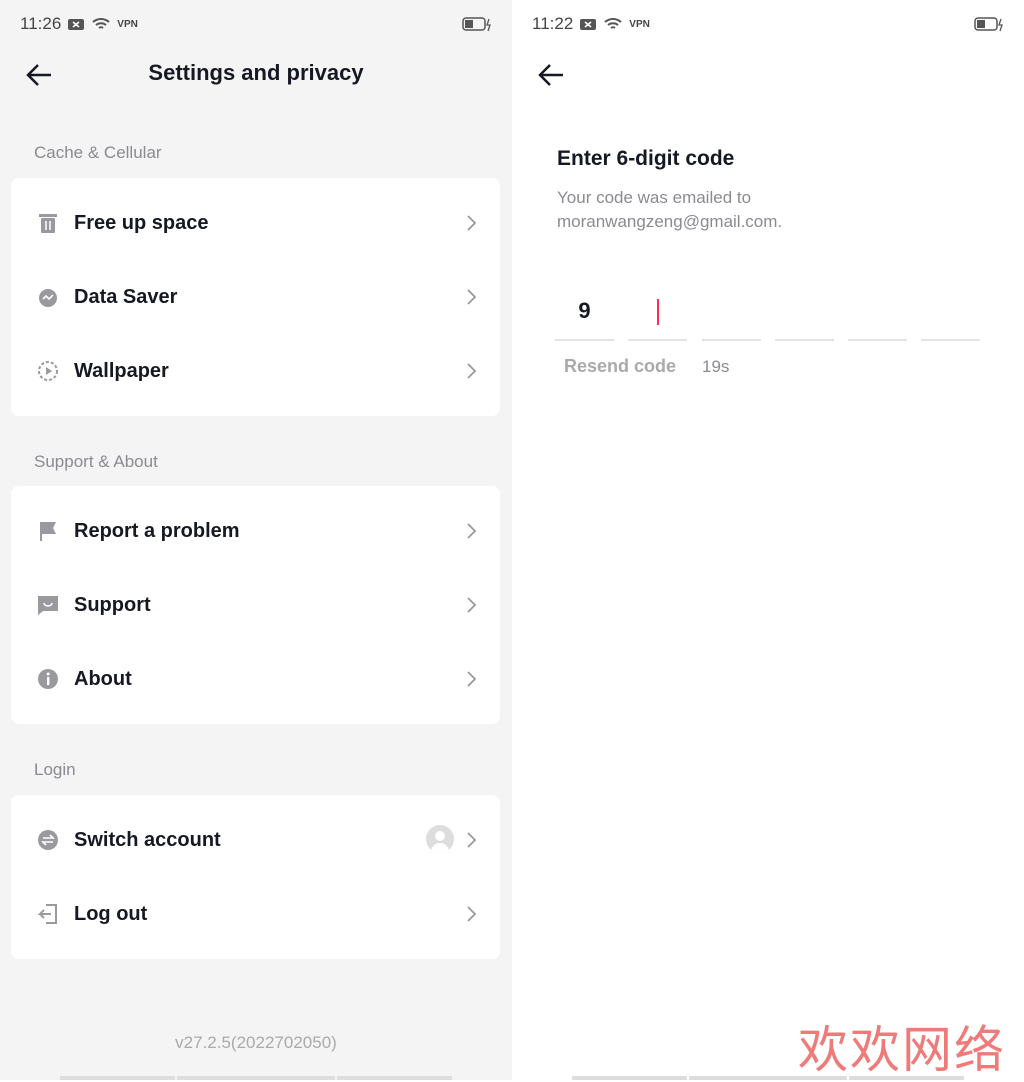  Describe the element at coordinates (620, 366) in the screenshot. I see `resend-code-button: Resend code` at that location.